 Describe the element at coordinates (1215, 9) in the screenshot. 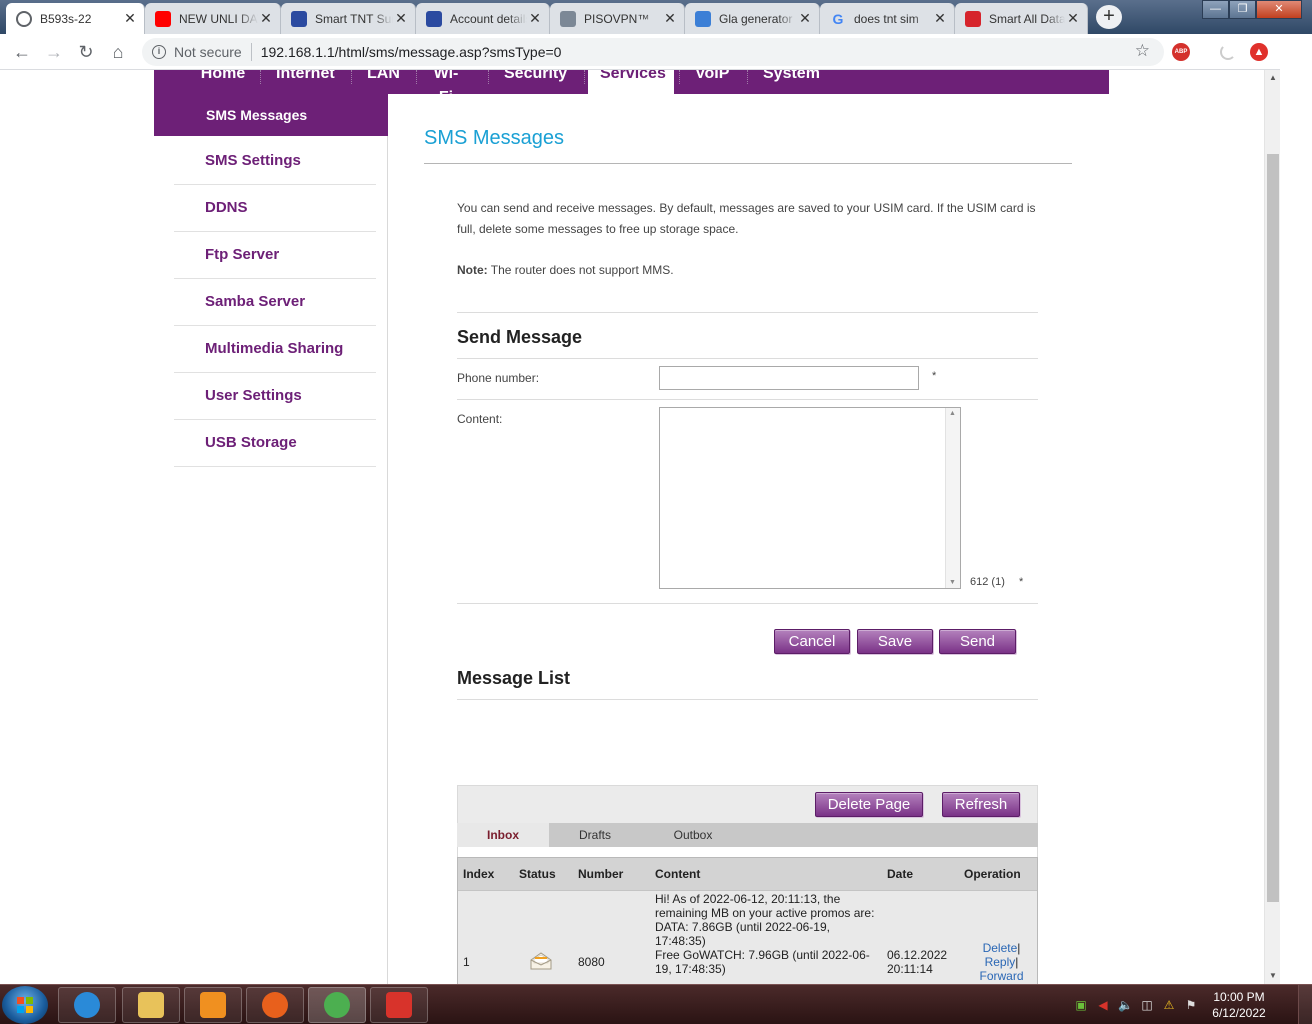

I see `minimize-button: —` at that location.